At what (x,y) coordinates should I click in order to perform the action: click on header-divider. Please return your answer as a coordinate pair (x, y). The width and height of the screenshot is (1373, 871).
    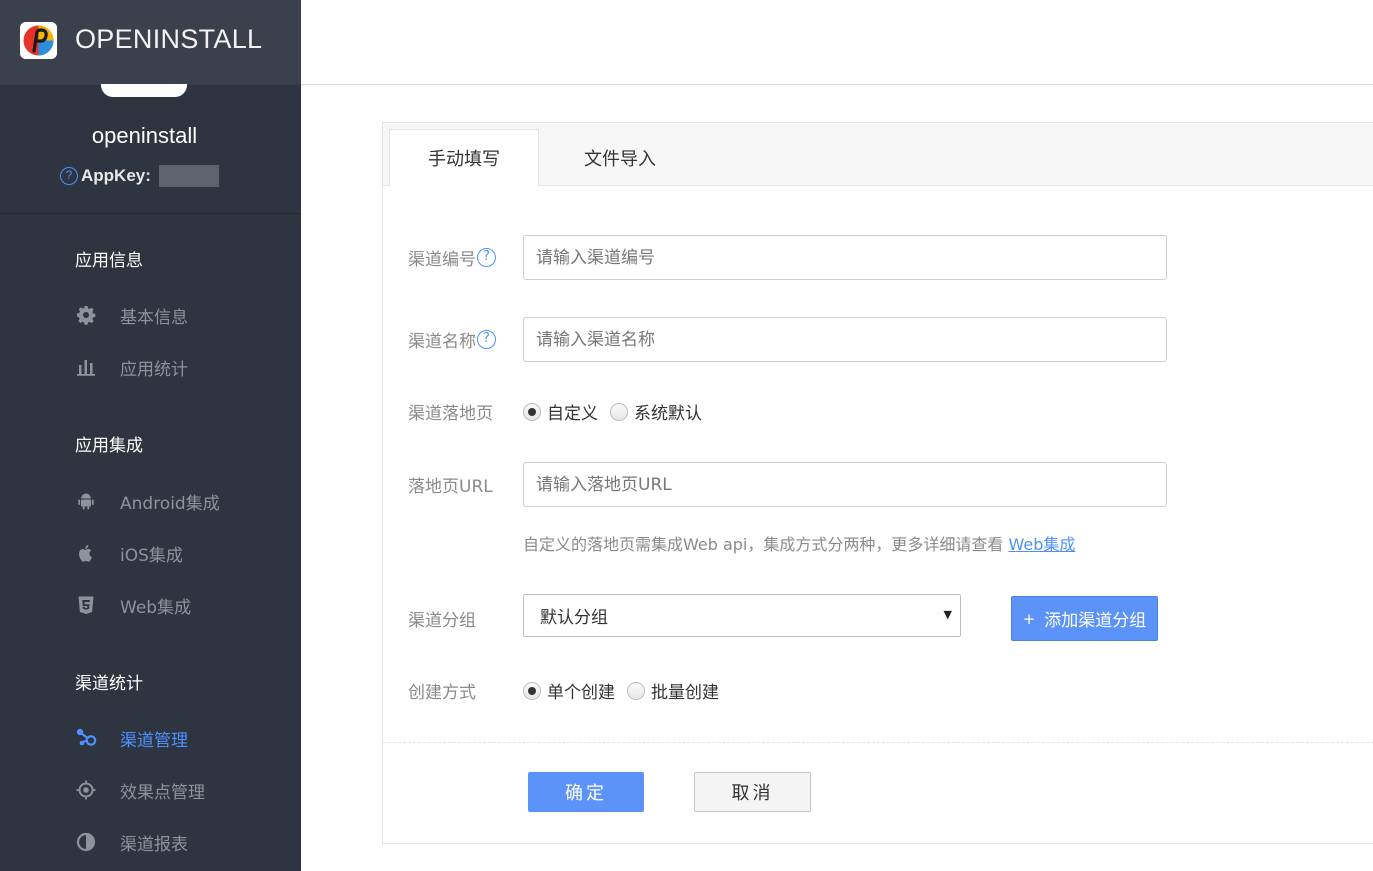
    Looking at the image, I should click on (837, 84).